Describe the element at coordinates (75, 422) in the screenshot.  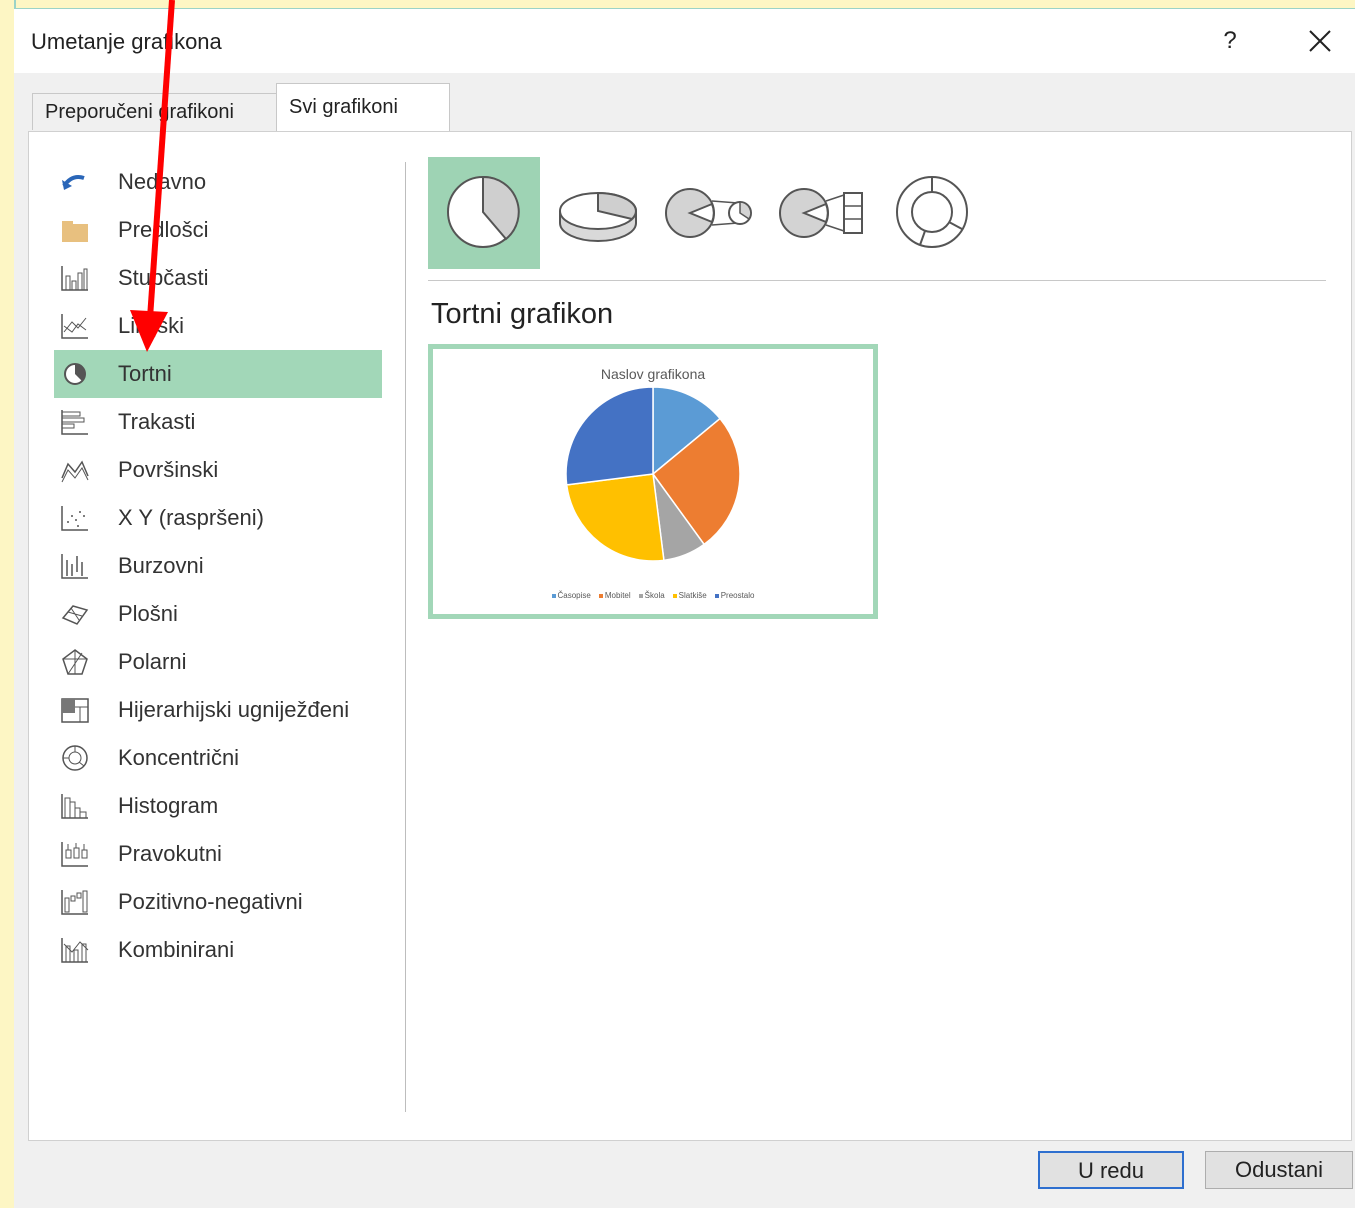
I see `bar-chart-icon` at that location.